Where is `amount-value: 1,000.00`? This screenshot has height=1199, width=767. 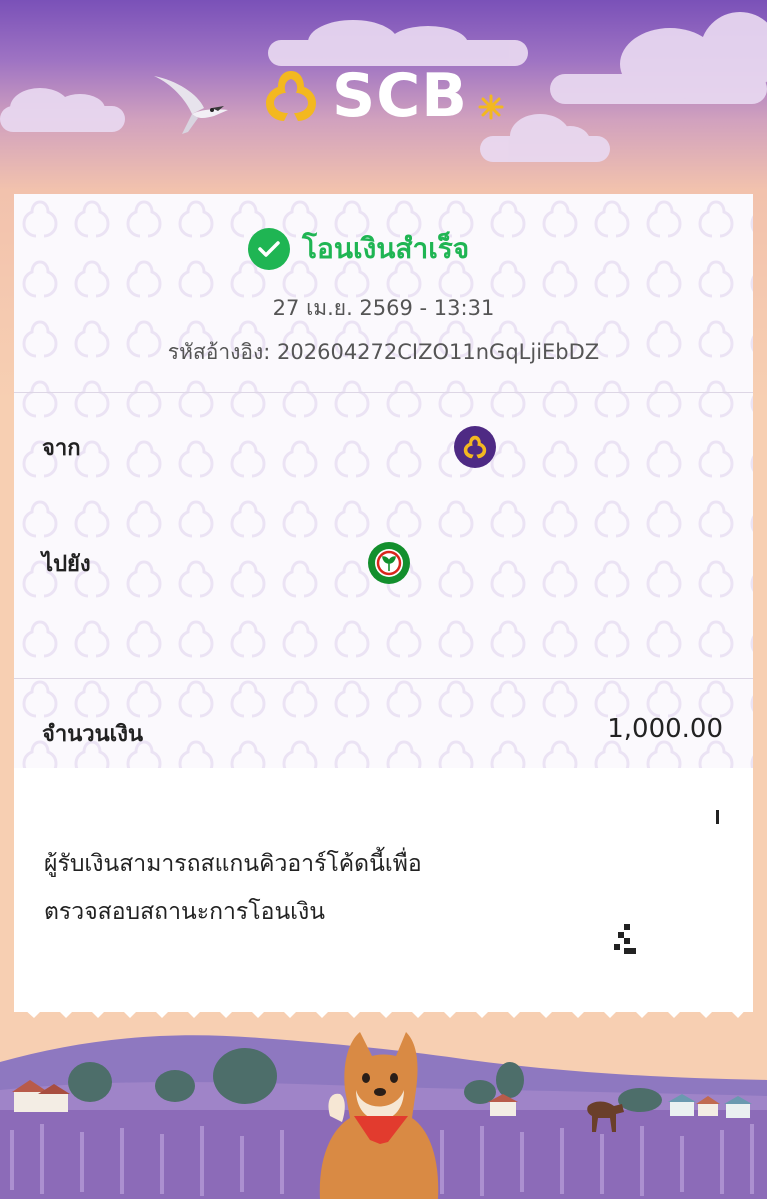 amount-value: 1,000.00 is located at coordinates (665, 729).